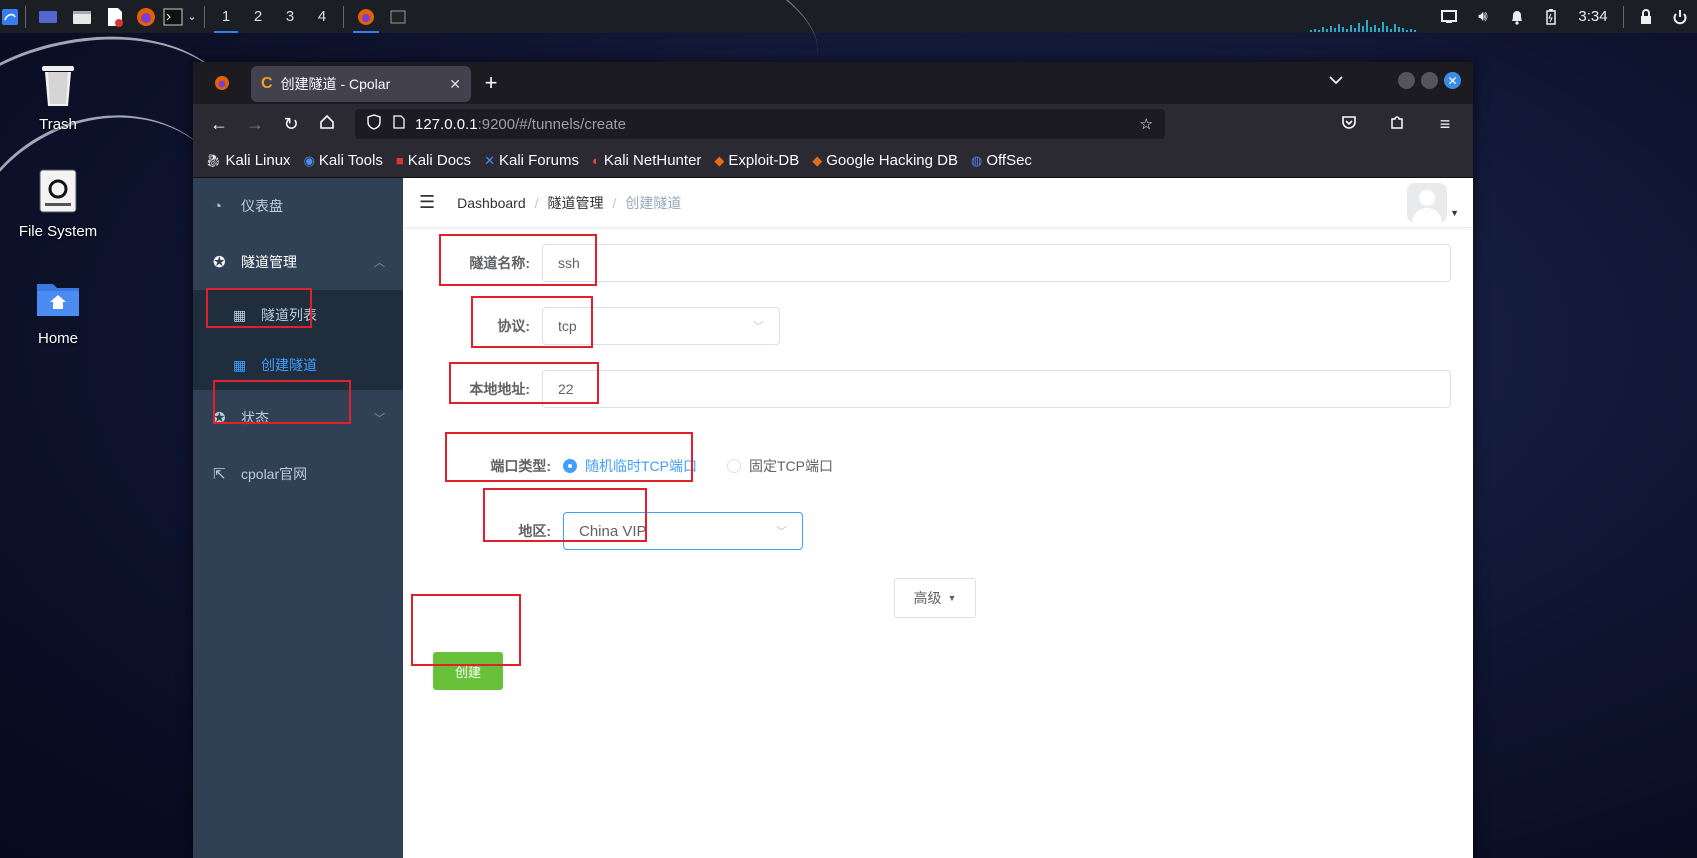 The height and width of the screenshot is (858, 1697). What do you see at coordinates (1001, 160) in the screenshot?
I see `bookmark-offsec: ◍ OffSec` at bounding box center [1001, 160].